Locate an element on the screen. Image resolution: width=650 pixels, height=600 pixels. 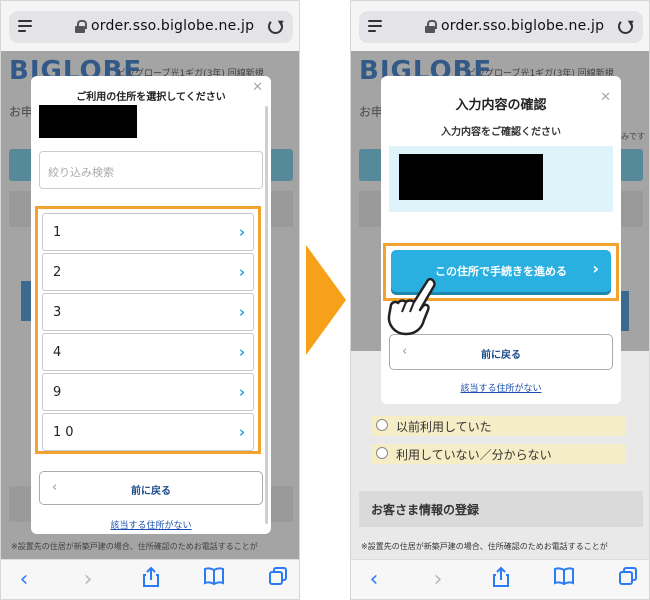
filter-search-input: 絞り込み検索 is located at coordinates (151, 170).